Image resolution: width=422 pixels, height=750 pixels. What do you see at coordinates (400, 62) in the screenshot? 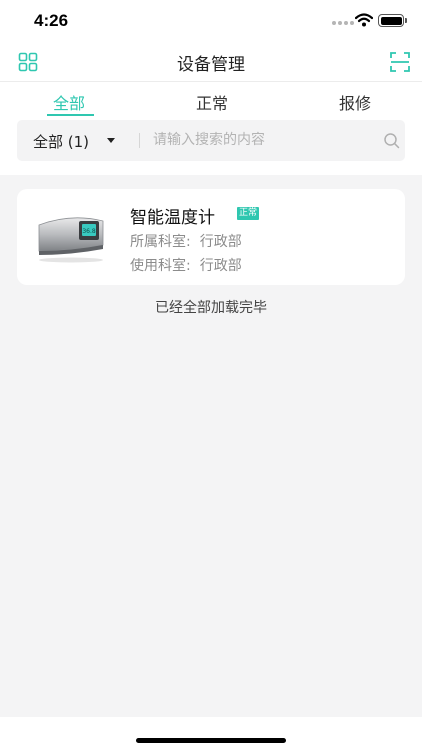
I see `scan-icon` at bounding box center [400, 62].